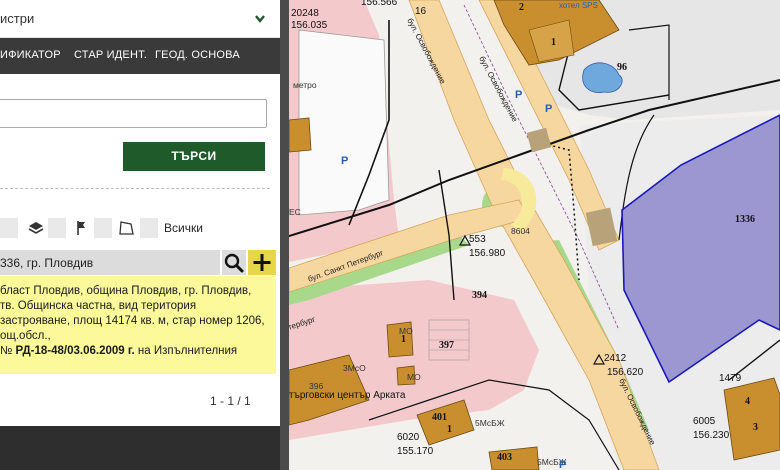 The height and width of the screenshot is (470, 780). I want to click on polygon-icon, so click(126, 228).